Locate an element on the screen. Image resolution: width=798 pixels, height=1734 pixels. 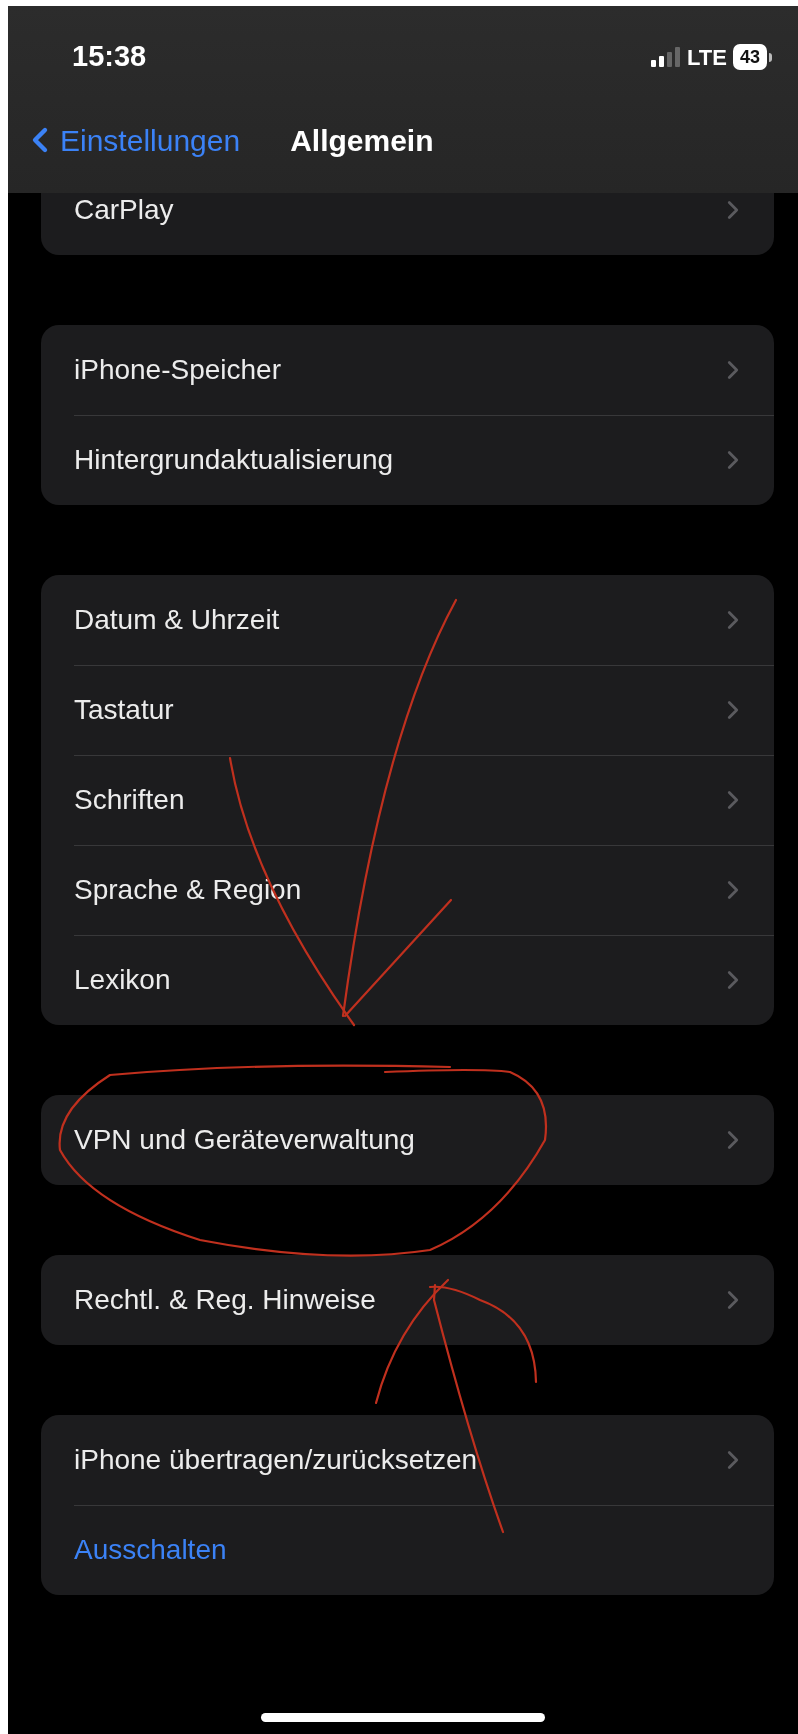
screen-title: Allgemein is located at coordinates (362, 140).